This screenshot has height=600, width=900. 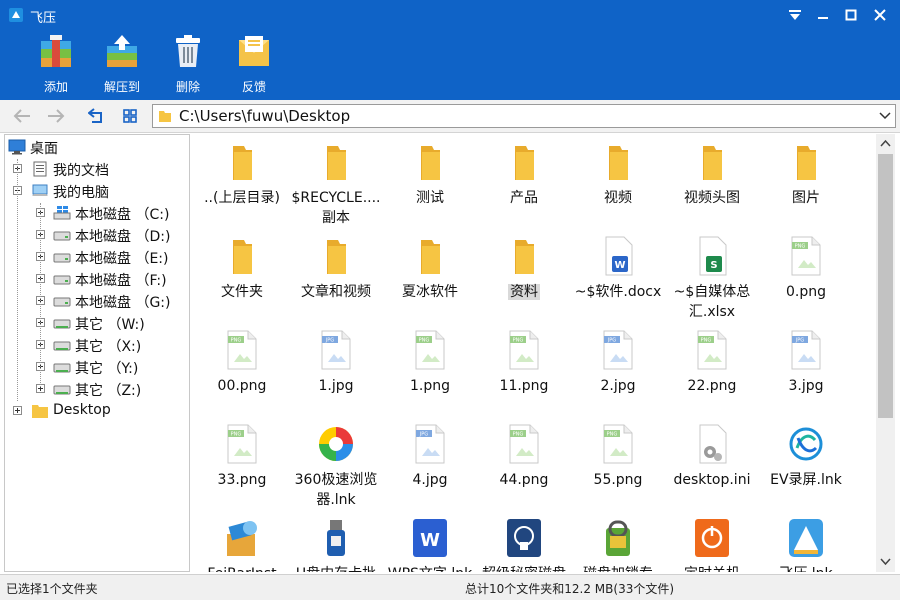 What do you see at coordinates (885, 286) in the screenshot?
I see `scrollbar-thumb` at bounding box center [885, 286].